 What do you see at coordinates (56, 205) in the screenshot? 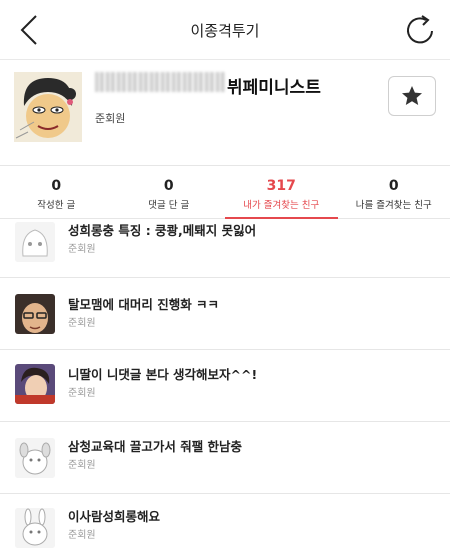
I see `tab-label: 작성한 글` at bounding box center [56, 205].